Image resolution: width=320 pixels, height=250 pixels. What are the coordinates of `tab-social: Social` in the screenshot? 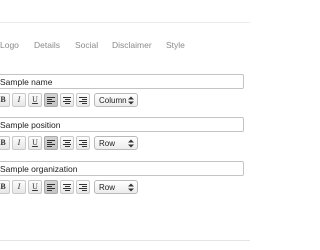 It's located at (86, 45).